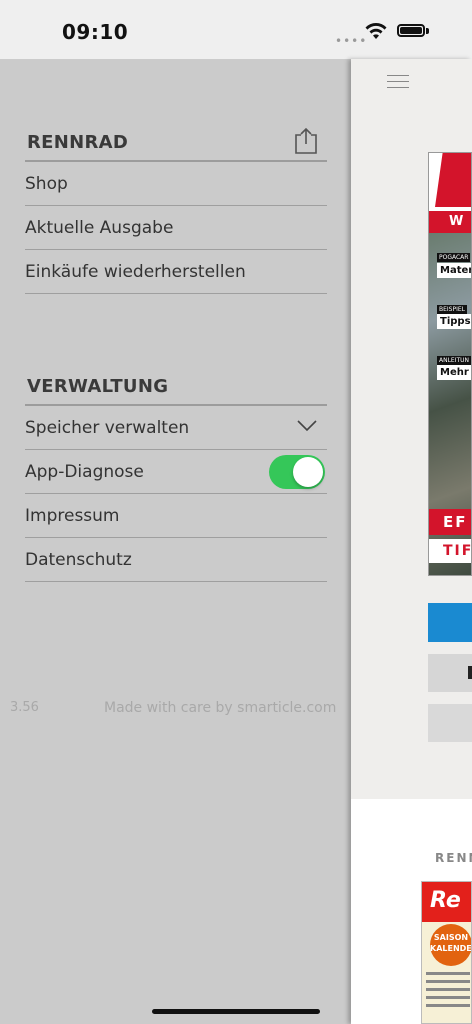 The image size is (472, 1024). I want to click on issue-text-lines, so click(448, 992).